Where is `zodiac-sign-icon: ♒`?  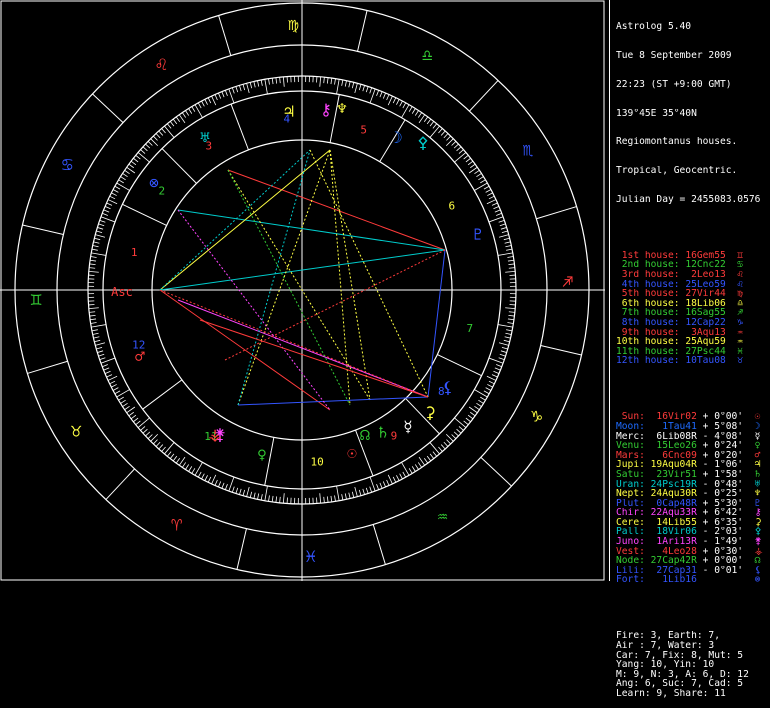 zodiac-sign-icon: ♒ is located at coordinates (442, 516).